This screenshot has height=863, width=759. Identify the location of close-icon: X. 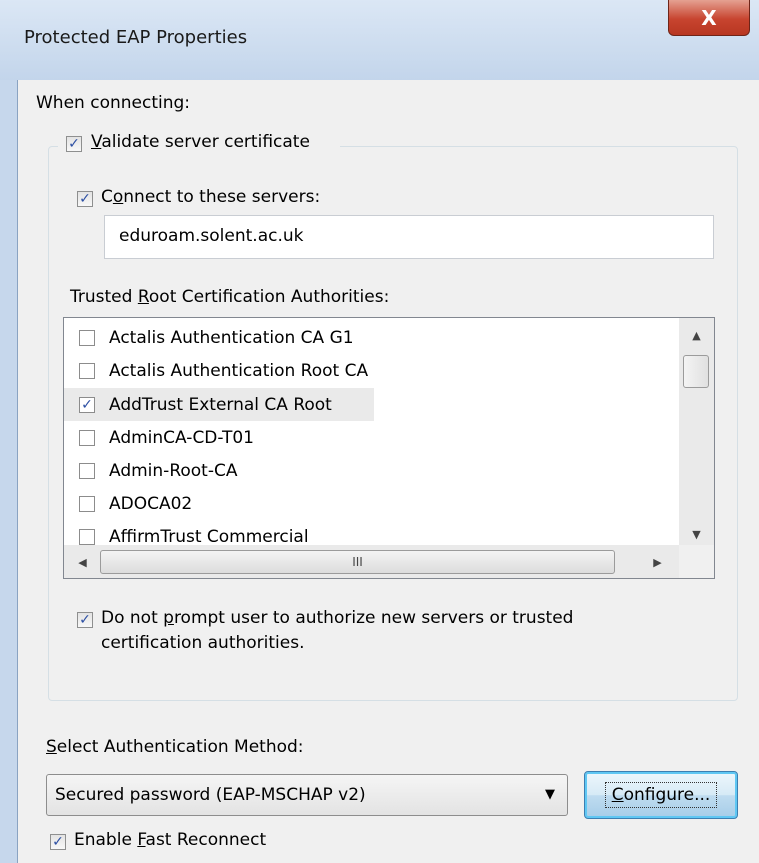
(709, 17).